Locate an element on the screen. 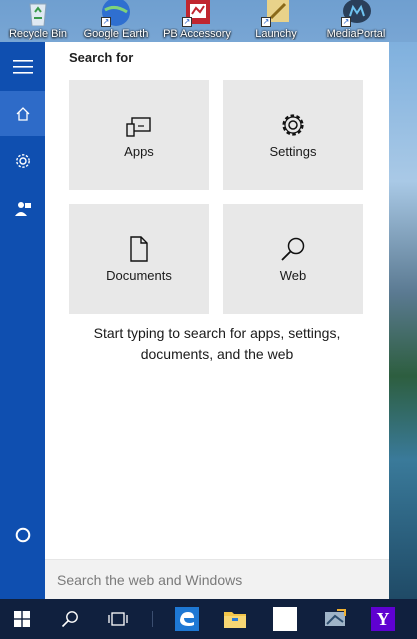  tile-label: Web is located at coordinates (293, 275).